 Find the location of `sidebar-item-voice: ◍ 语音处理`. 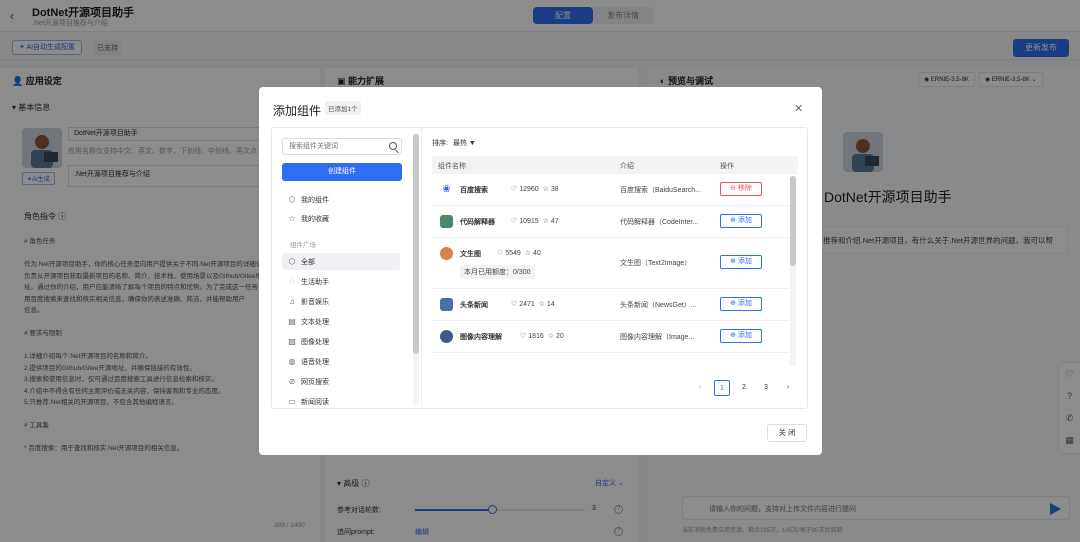

sidebar-item-voice: ◍ 语音处理 is located at coordinates (341, 361).